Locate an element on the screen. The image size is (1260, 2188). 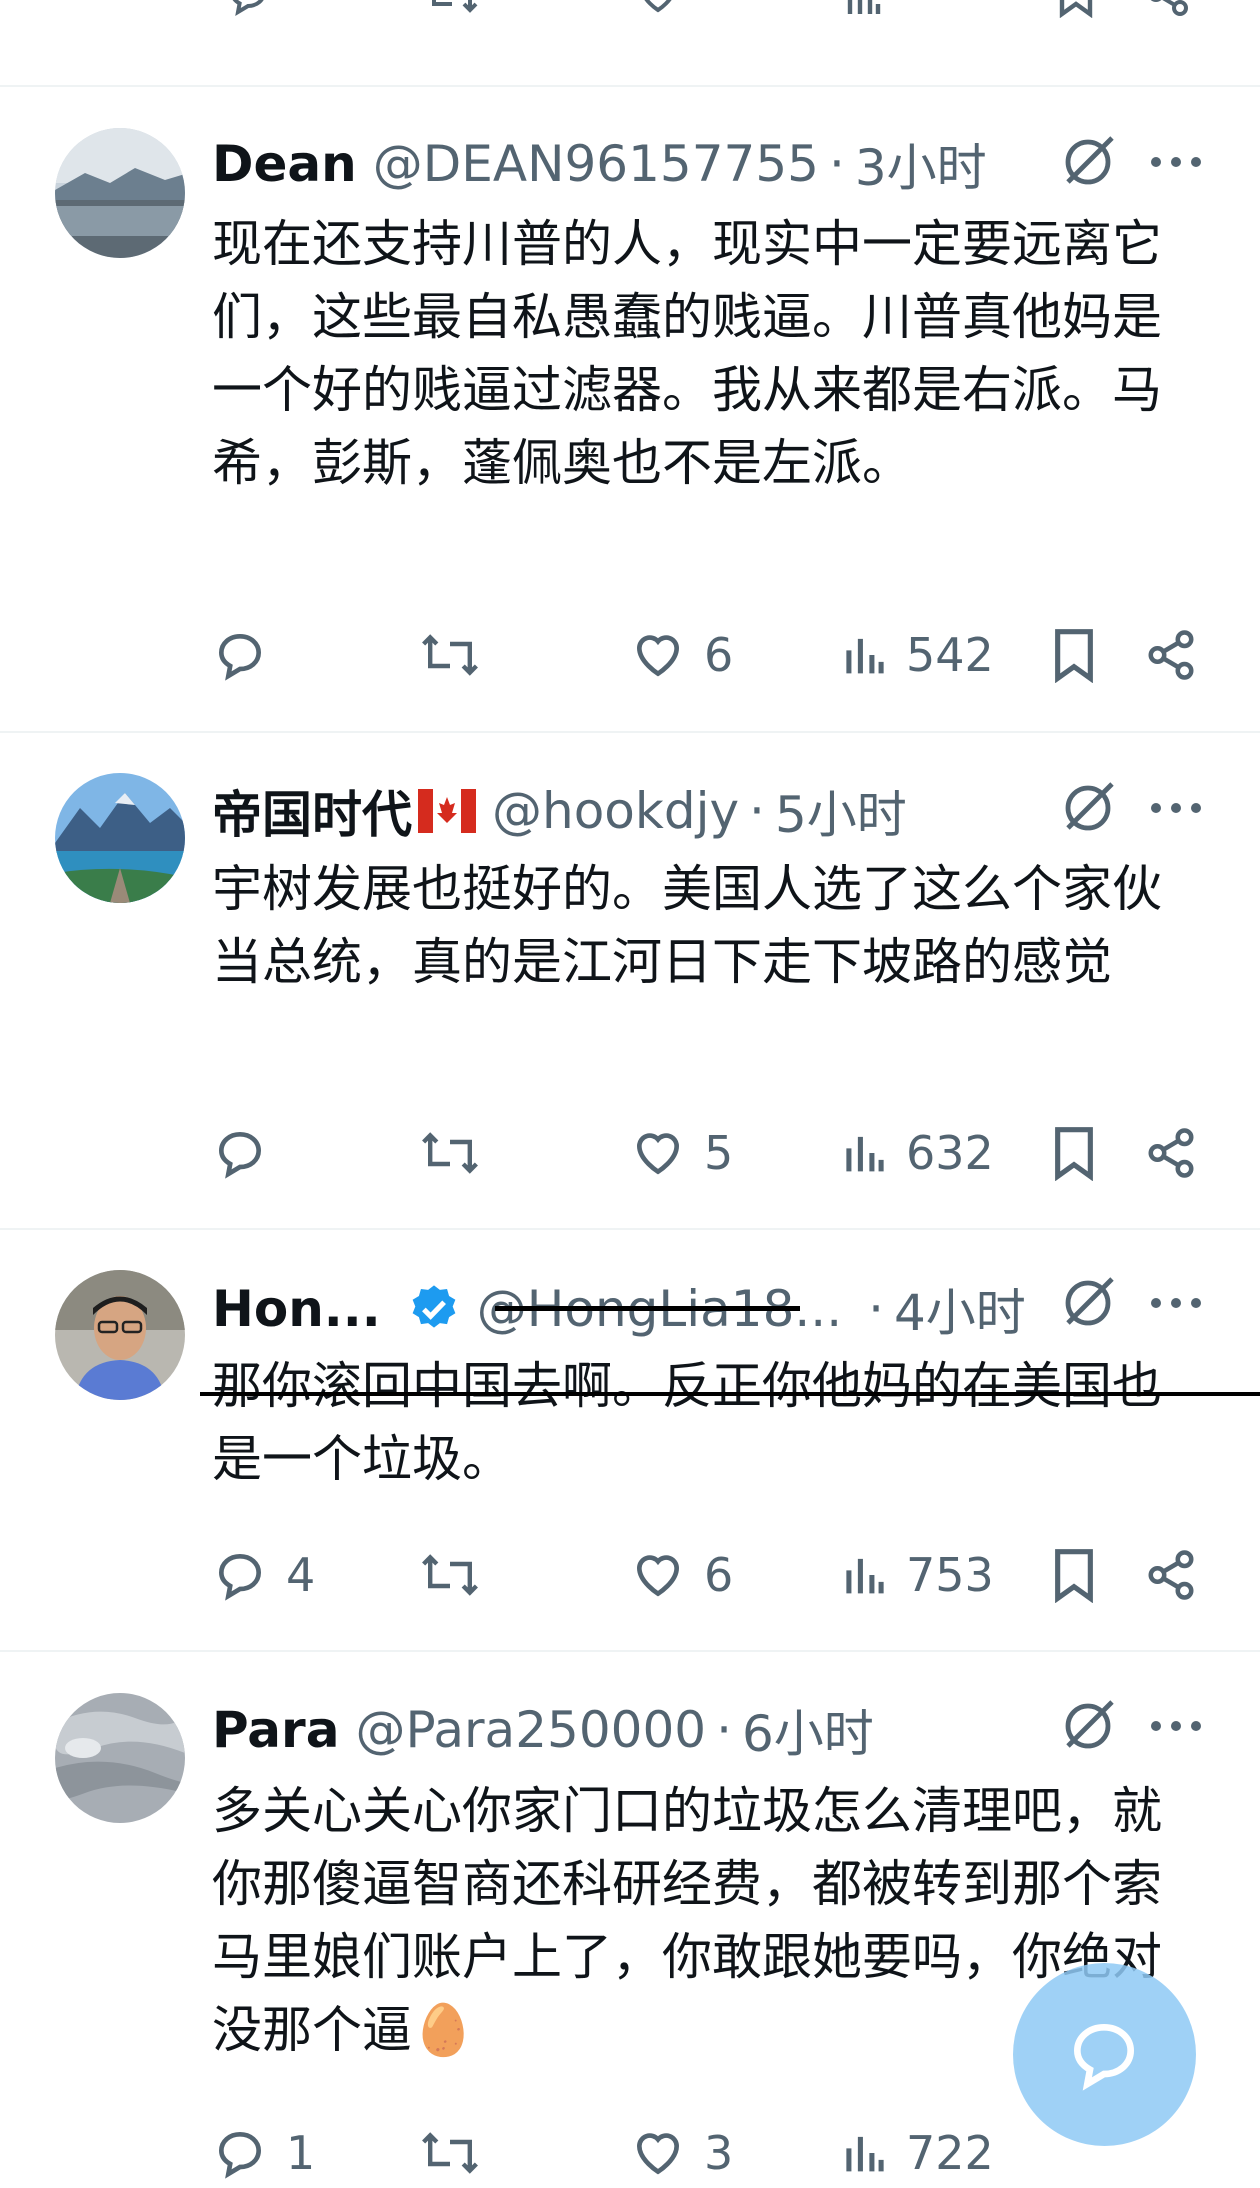
reply-count: 4 is located at coordinates (301, 1575).